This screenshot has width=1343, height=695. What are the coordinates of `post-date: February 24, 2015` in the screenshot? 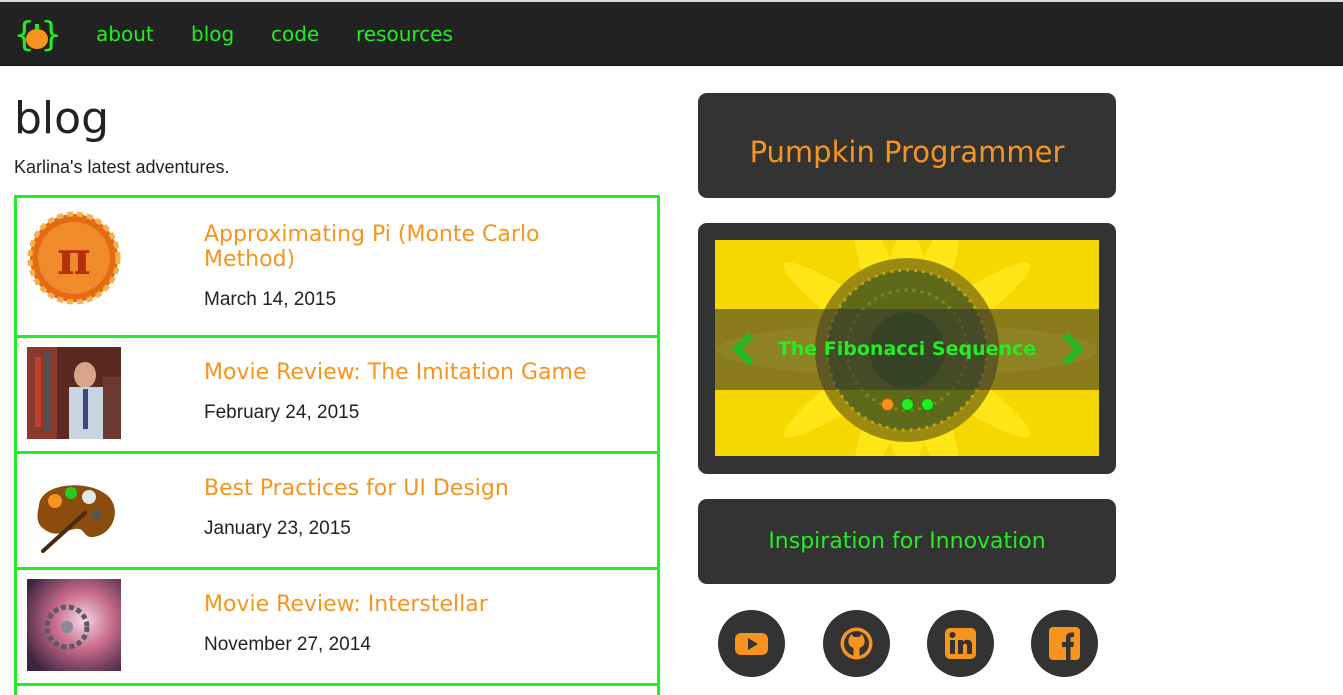 It's located at (282, 412).